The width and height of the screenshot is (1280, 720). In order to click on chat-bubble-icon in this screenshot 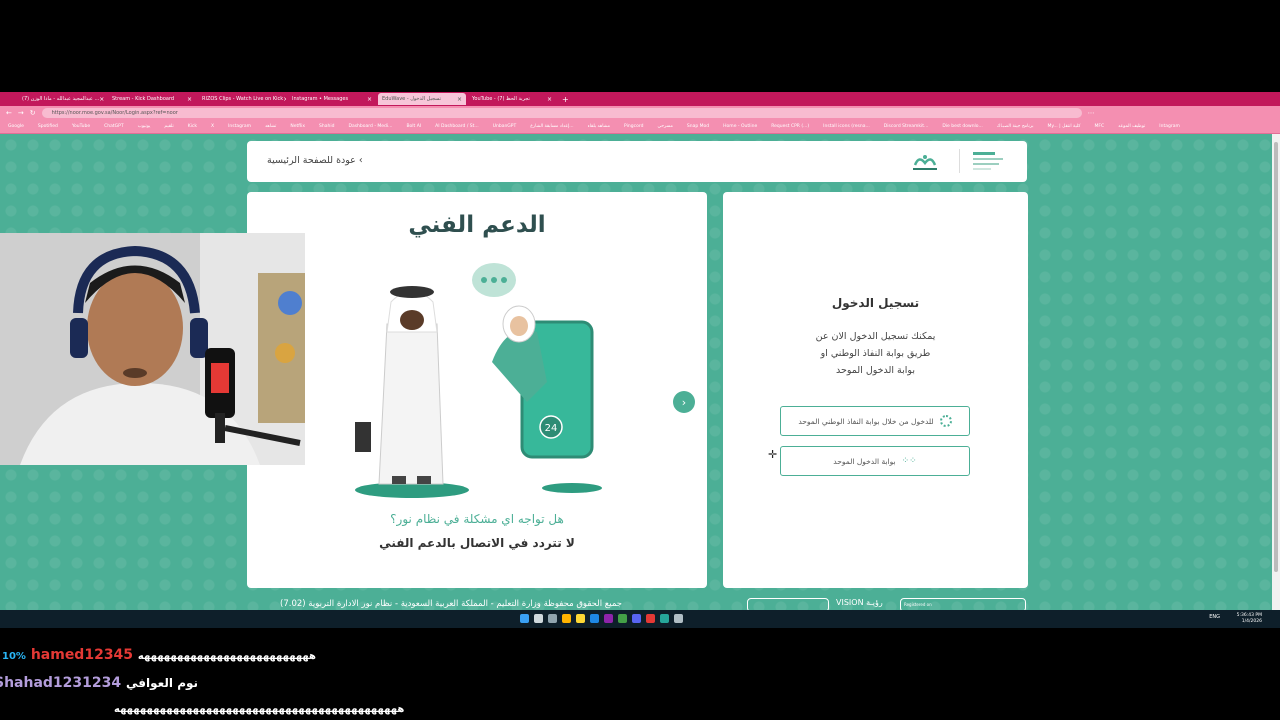, I will do `click(494, 280)`.